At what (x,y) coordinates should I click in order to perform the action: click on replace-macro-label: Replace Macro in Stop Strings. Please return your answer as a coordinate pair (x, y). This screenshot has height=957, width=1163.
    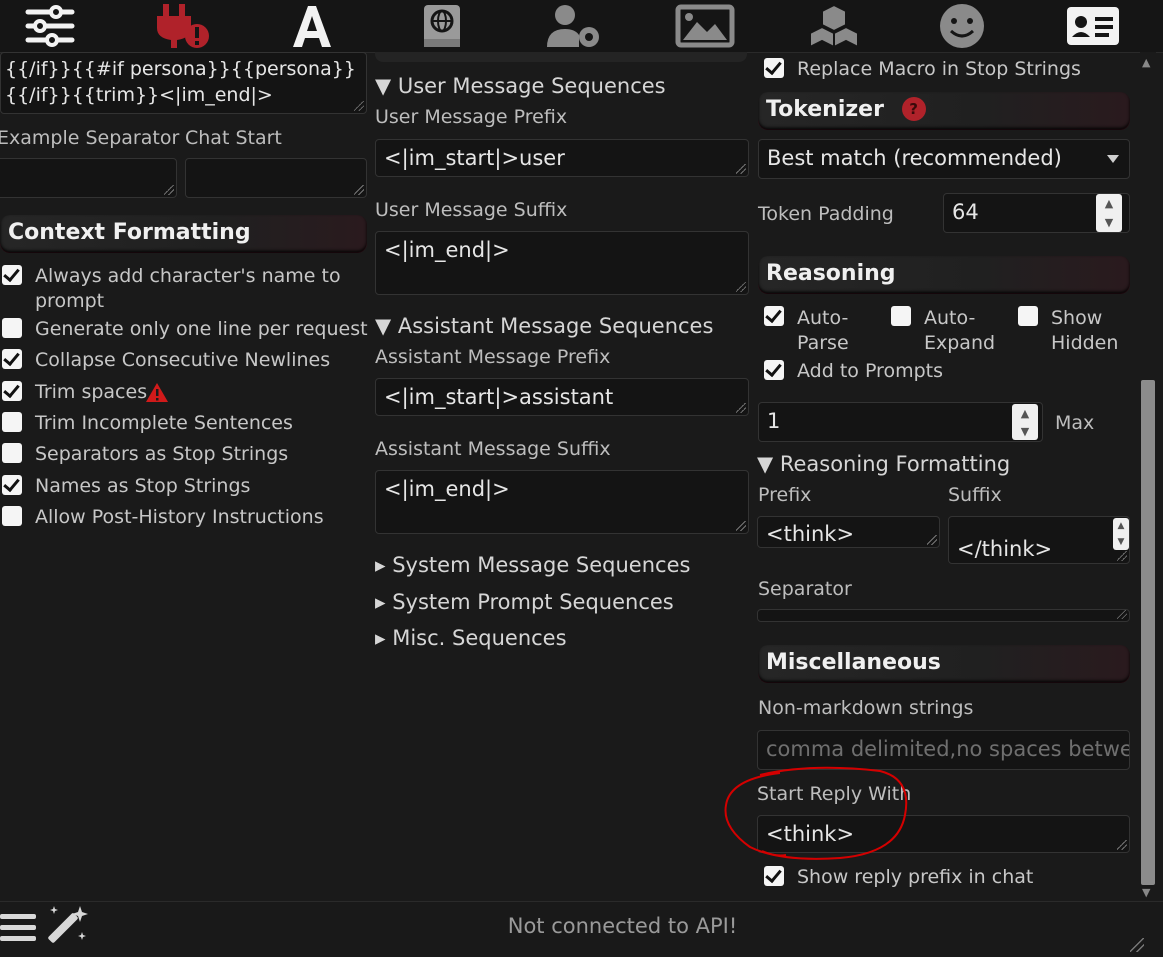
    Looking at the image, I should click on (939, 69).